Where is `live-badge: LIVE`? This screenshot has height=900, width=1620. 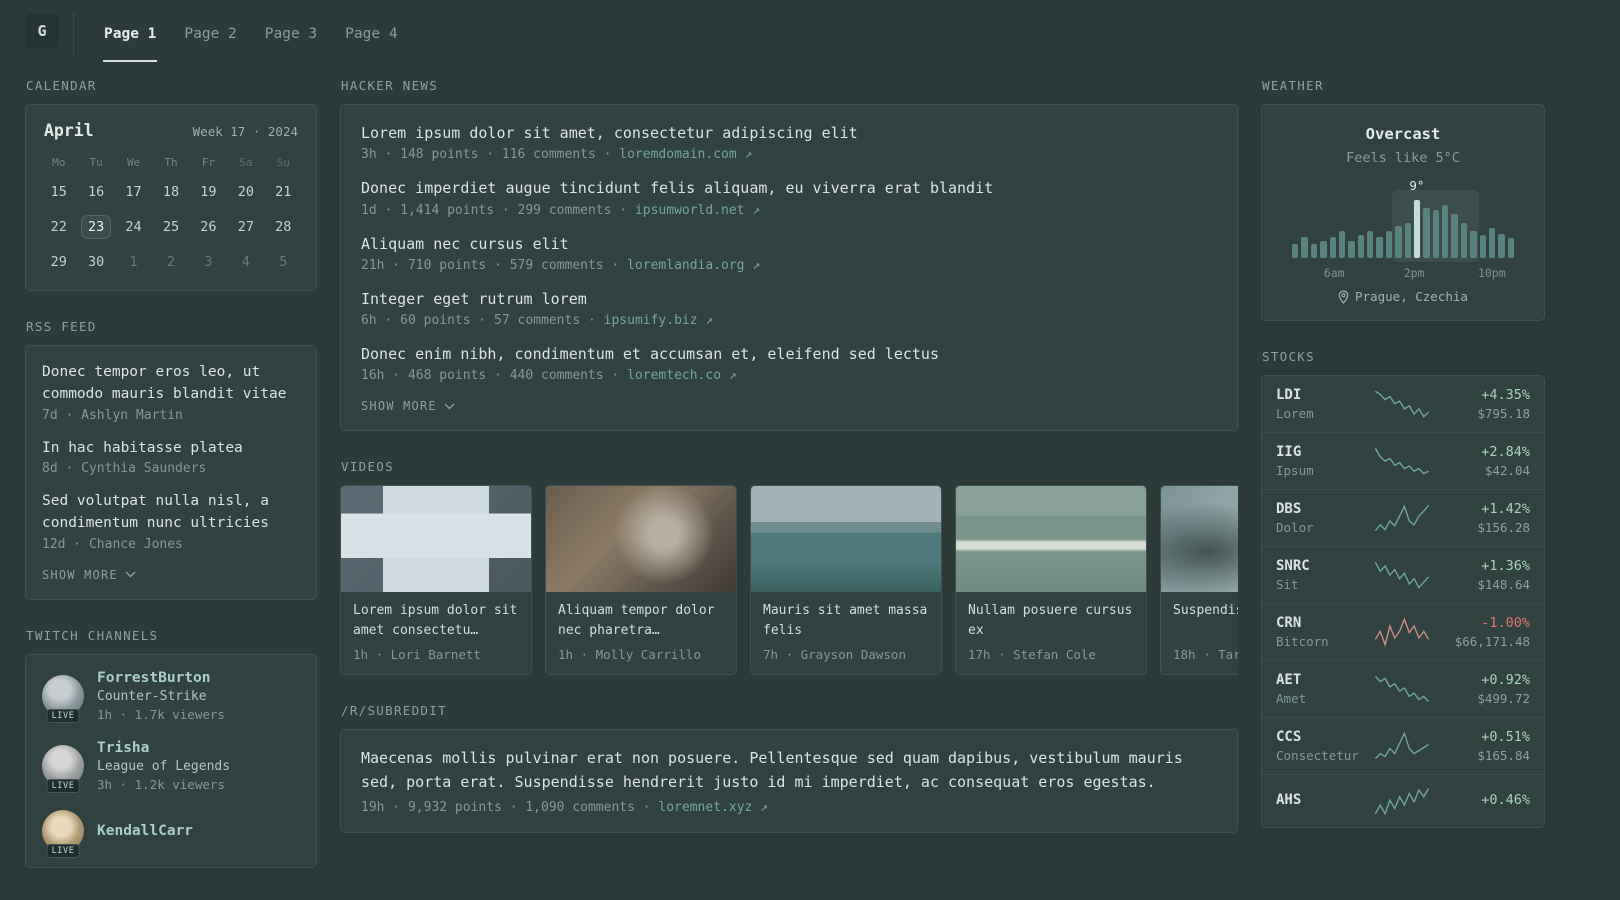
live-badge: LIVE is located at coordinates (63, 715).